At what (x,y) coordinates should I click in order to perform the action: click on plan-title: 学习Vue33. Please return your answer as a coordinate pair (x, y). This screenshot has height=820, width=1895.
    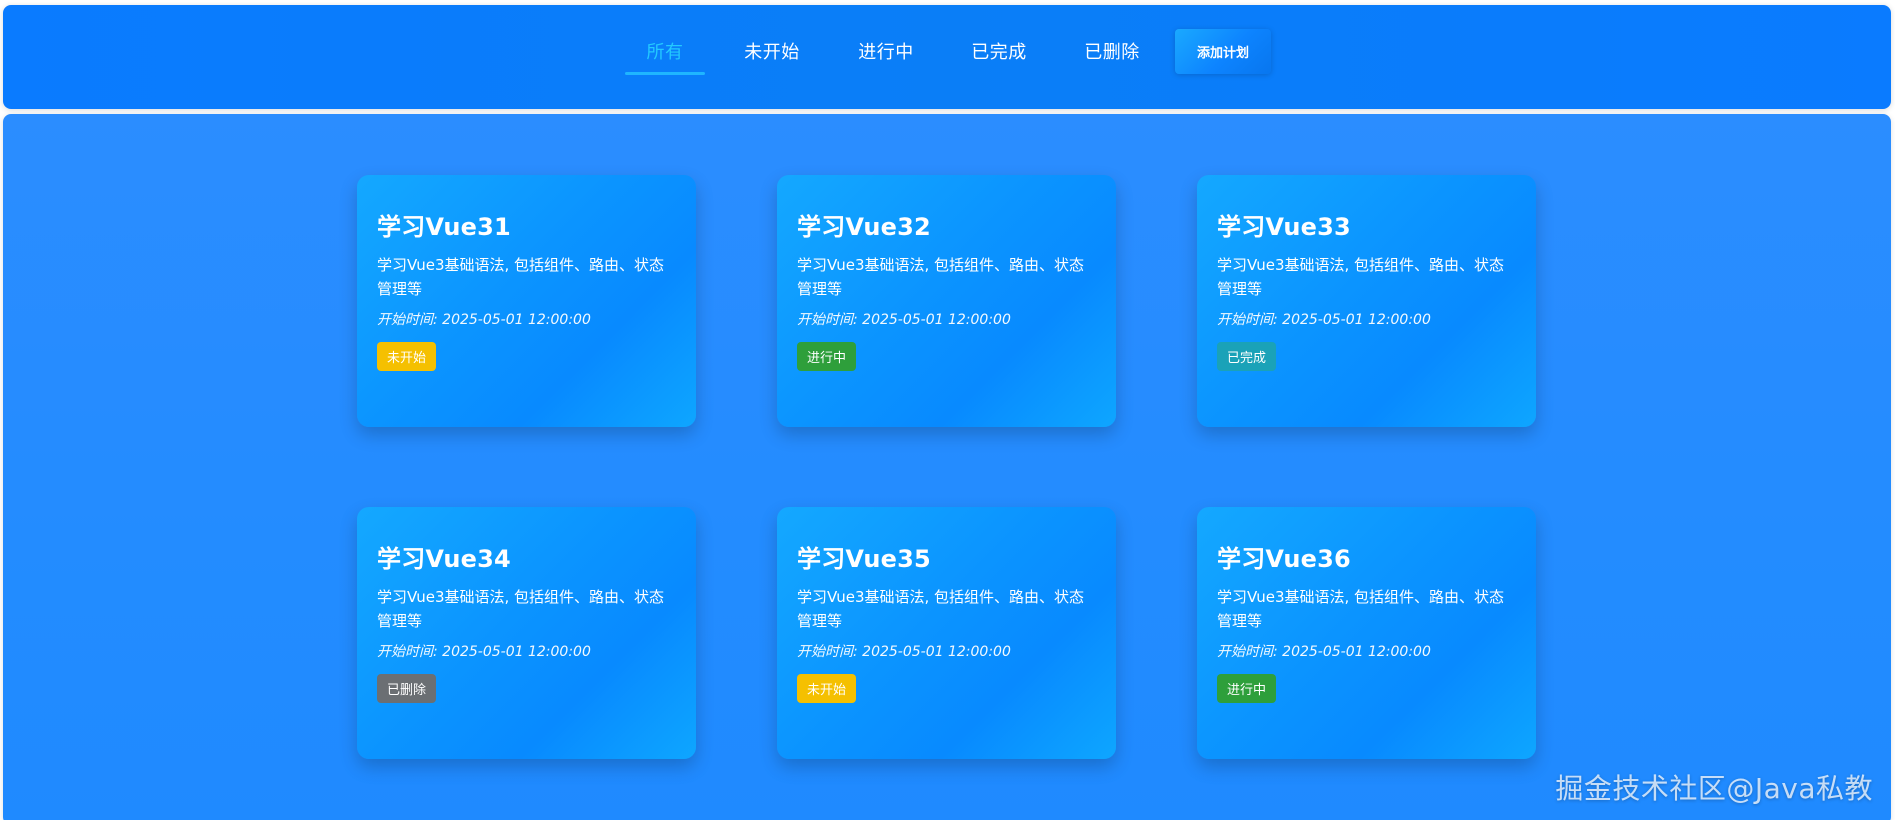
    Looking at the image, I should click on (1284, 227).